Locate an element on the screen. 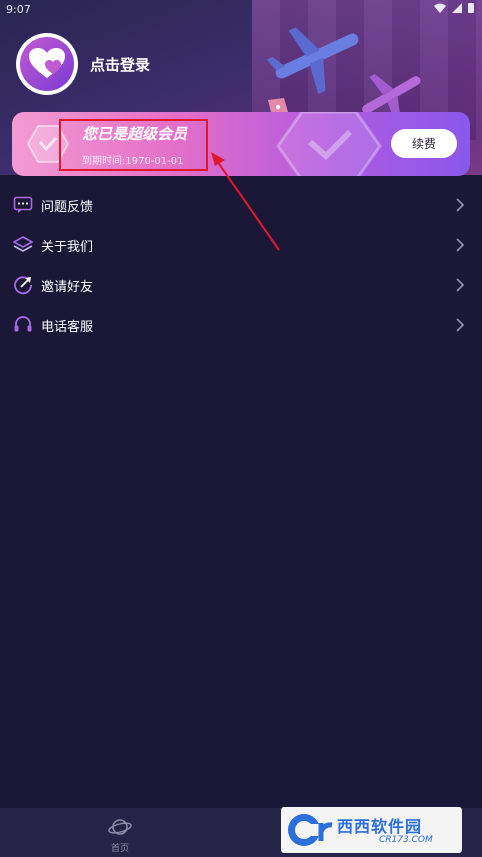 This screenshot has width=482, height=857. planet-icon is located at coordinates (120, 827).